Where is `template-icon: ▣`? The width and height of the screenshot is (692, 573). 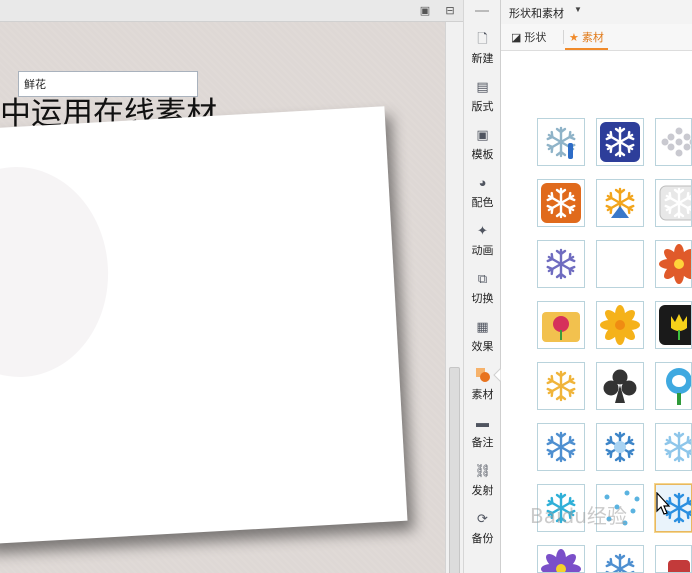
template-icon: ▣ is located at coordinates (482, 134).